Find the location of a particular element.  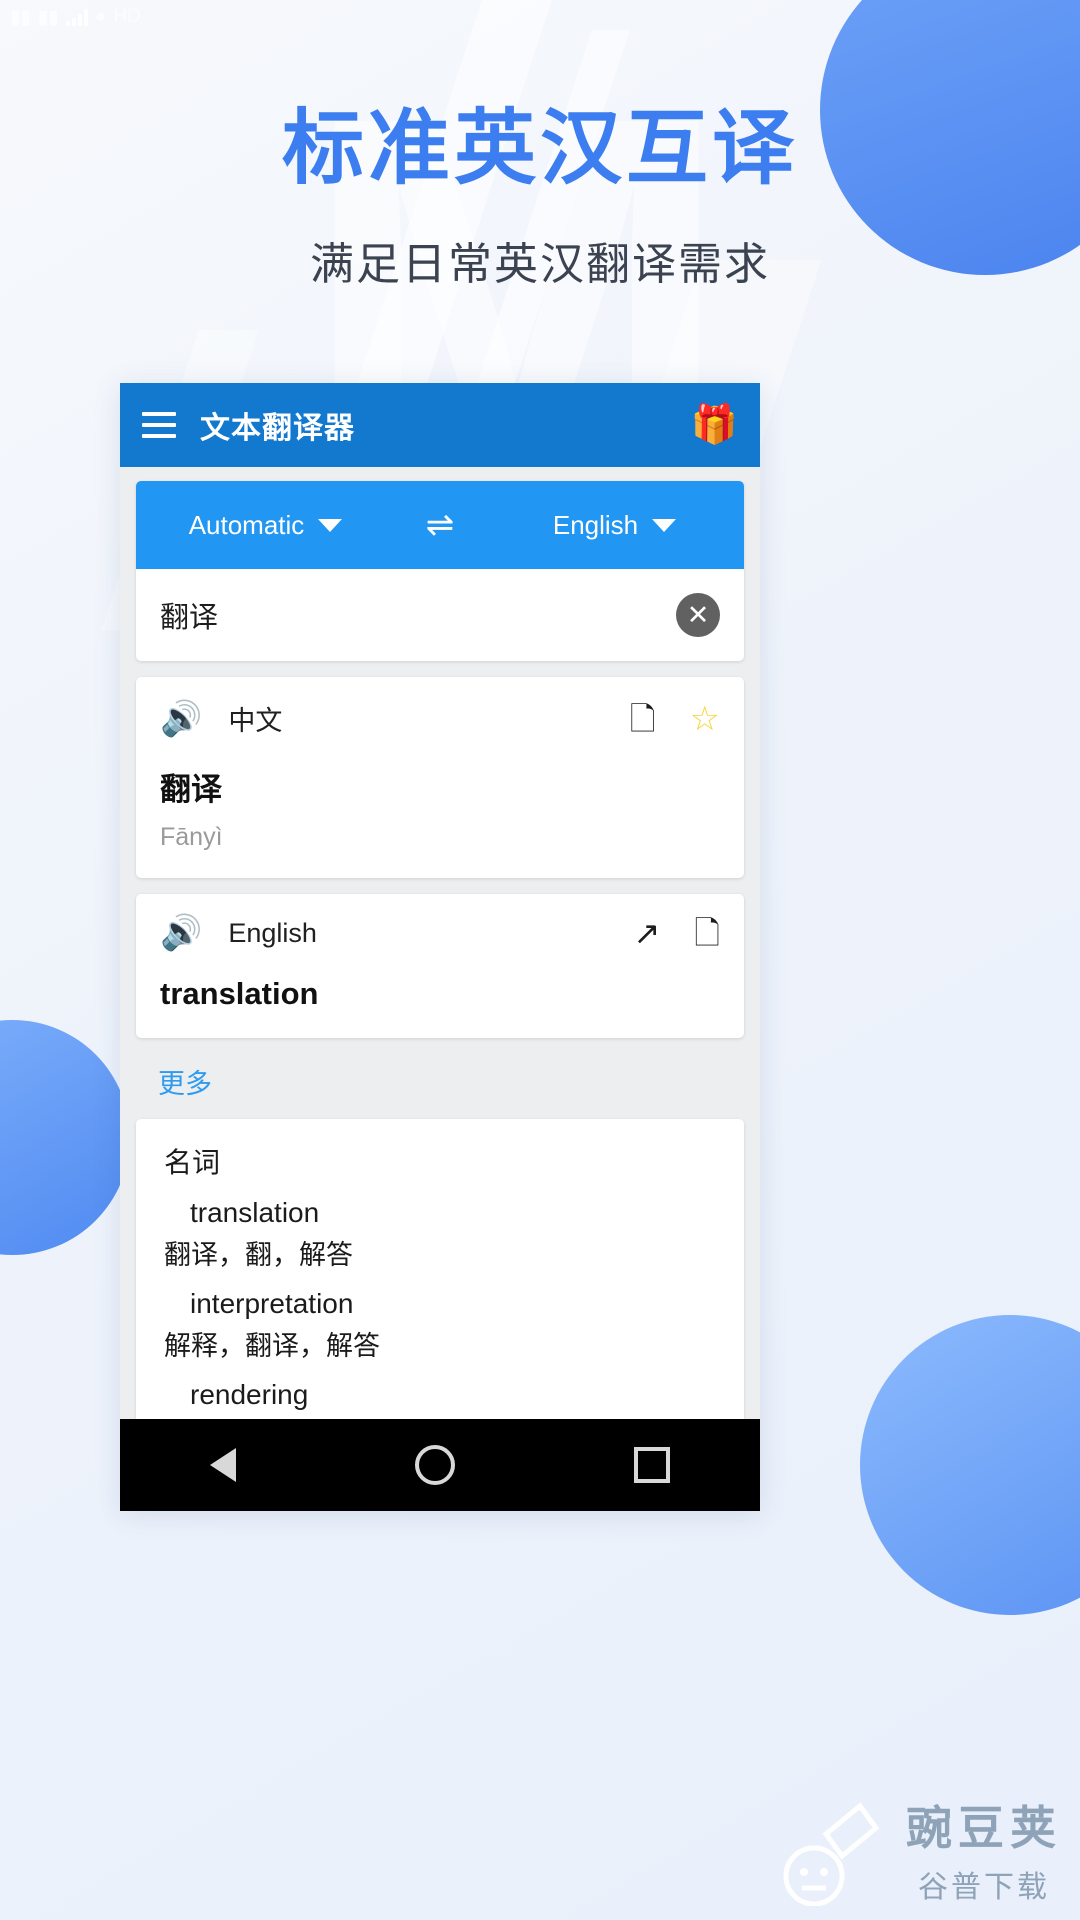

result-word: 翻译 is located at coordinates (191, 789).